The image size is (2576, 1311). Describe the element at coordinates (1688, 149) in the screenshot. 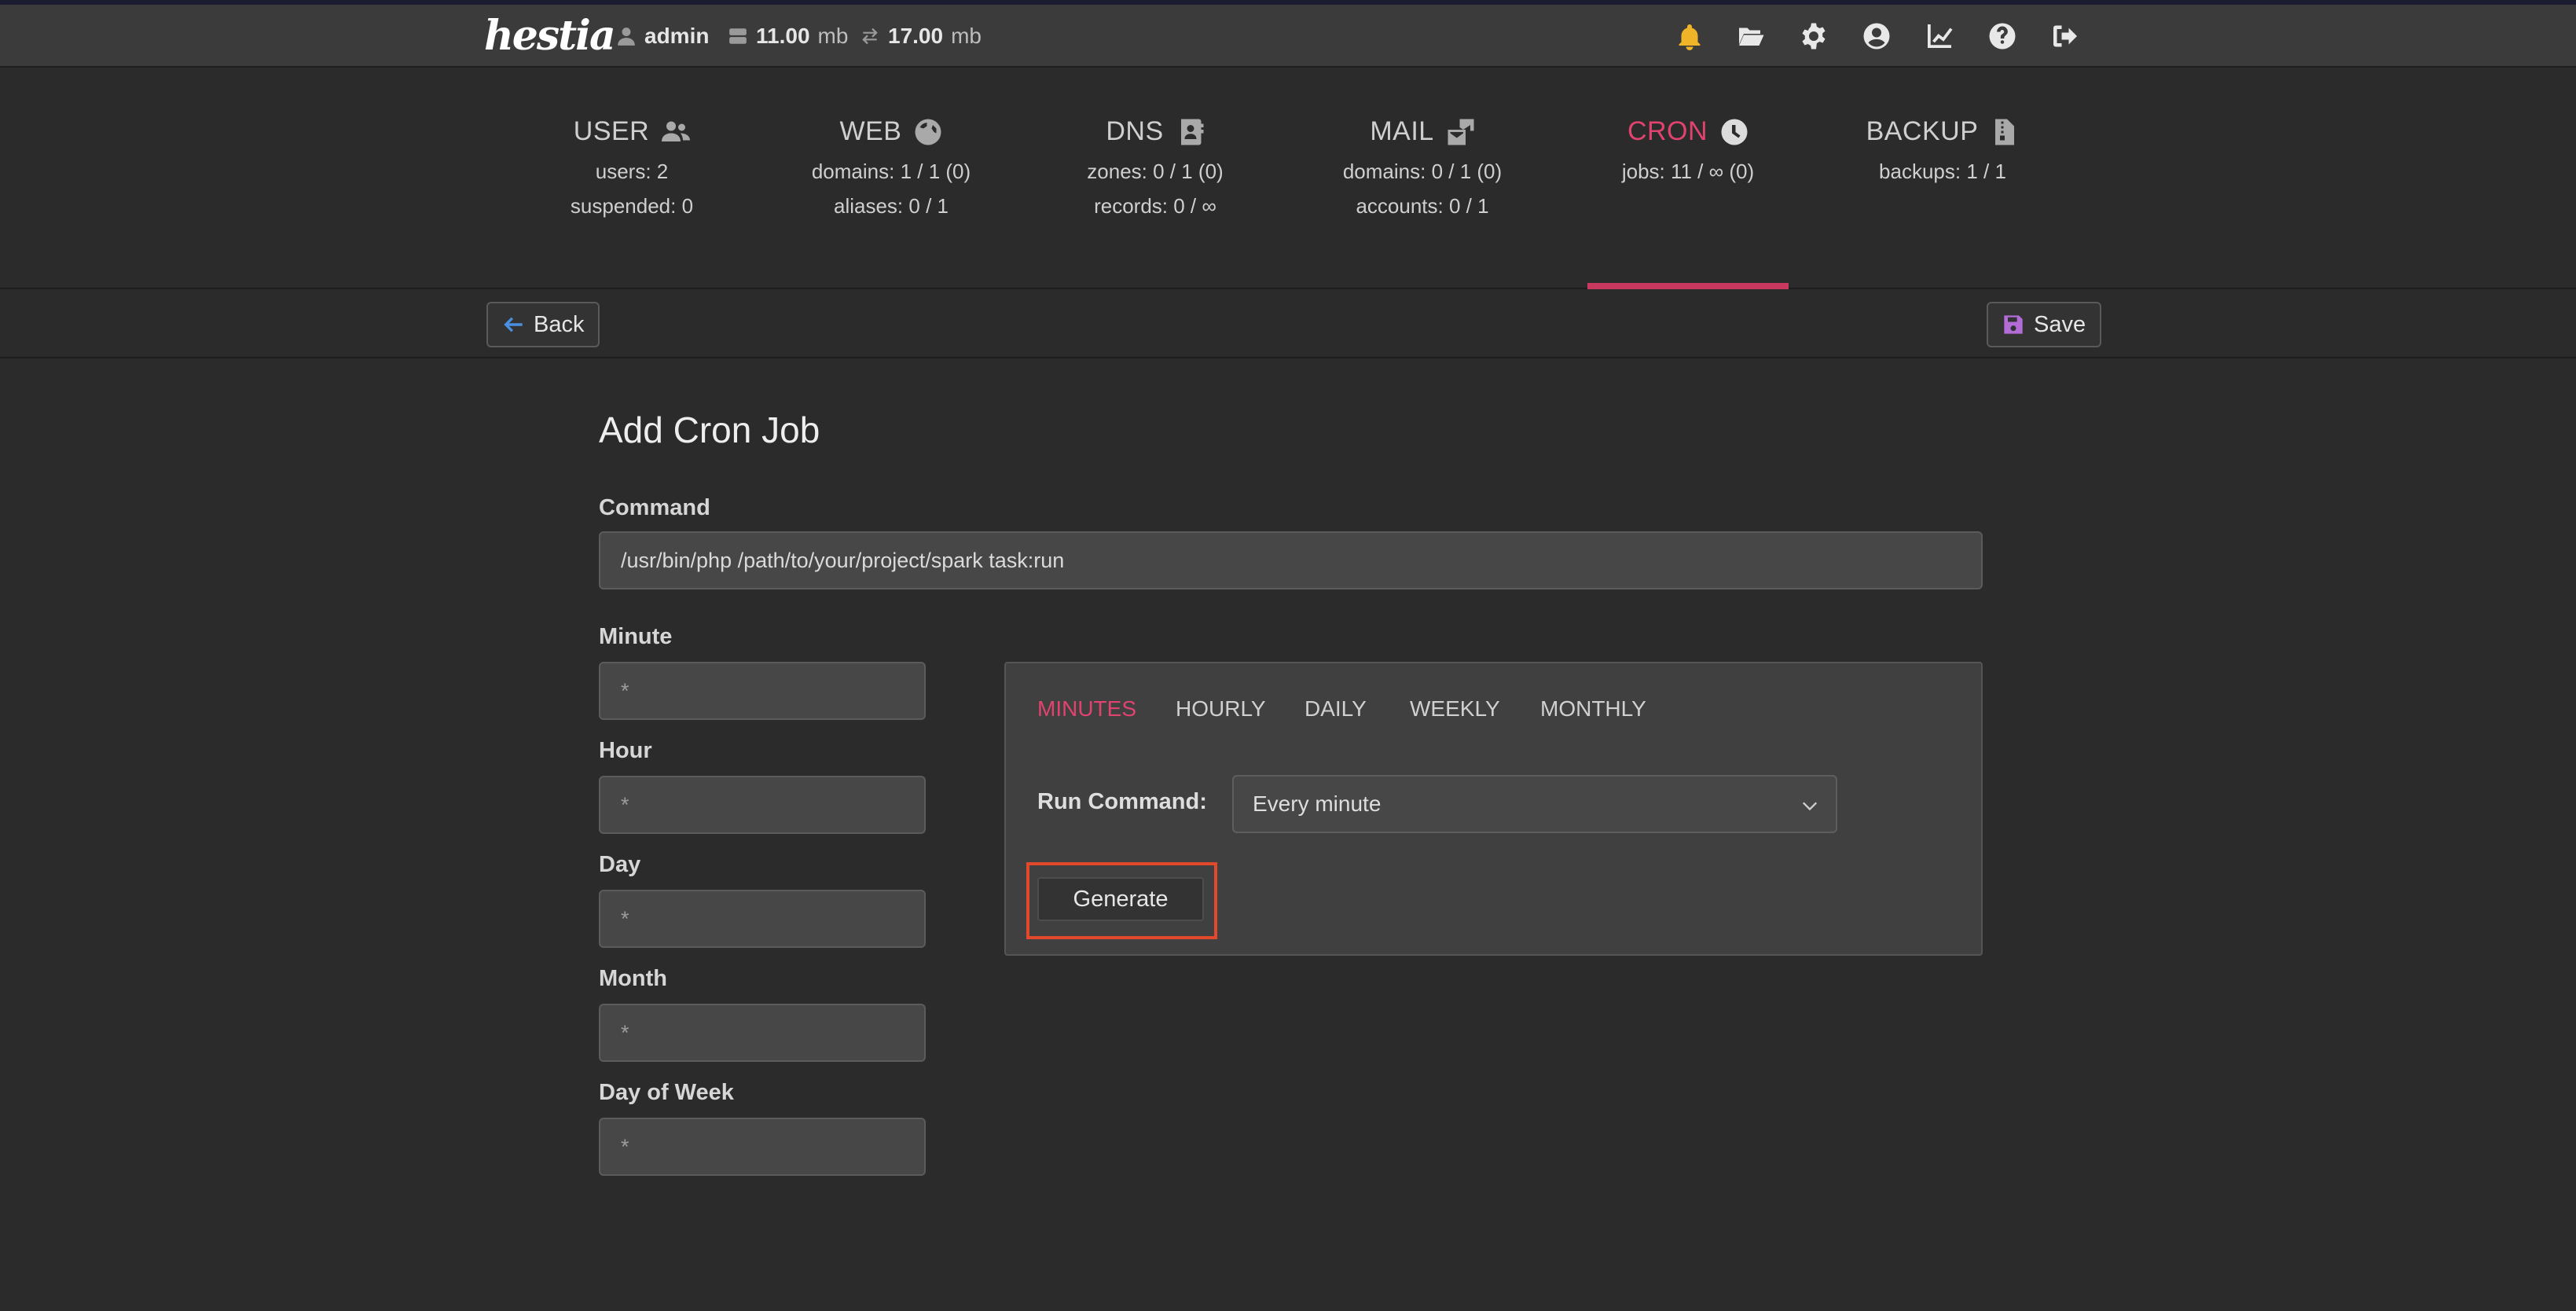

I see `stat-cron: CRON jobs: 11 / ∞ (0)` at that location.